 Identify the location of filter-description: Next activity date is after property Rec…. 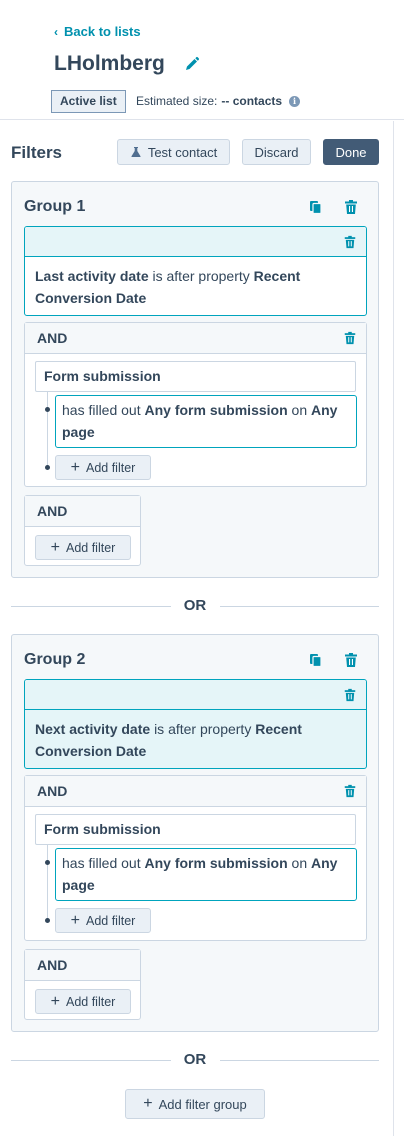
(195, 739).